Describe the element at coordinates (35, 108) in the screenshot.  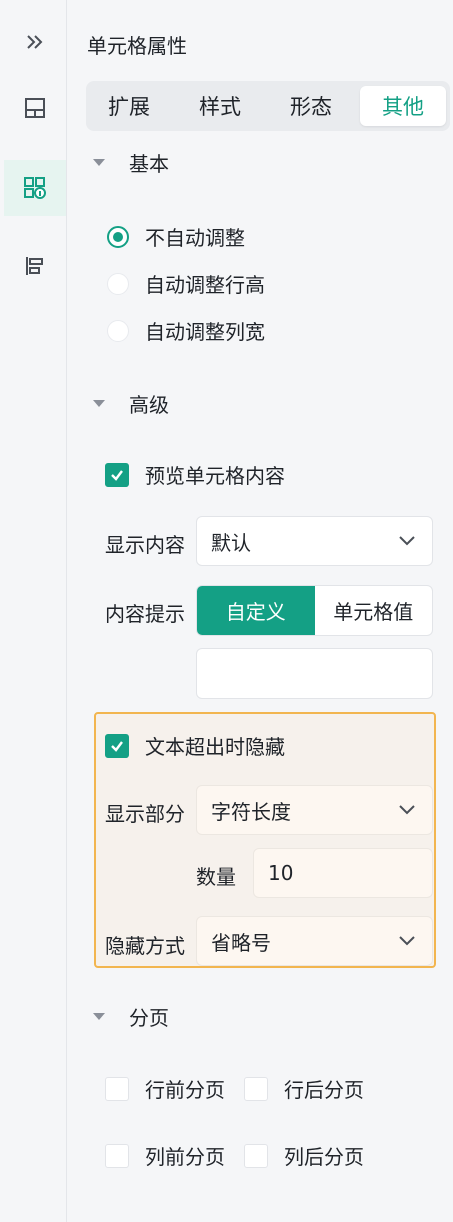
I see `layout-icon` at that location.